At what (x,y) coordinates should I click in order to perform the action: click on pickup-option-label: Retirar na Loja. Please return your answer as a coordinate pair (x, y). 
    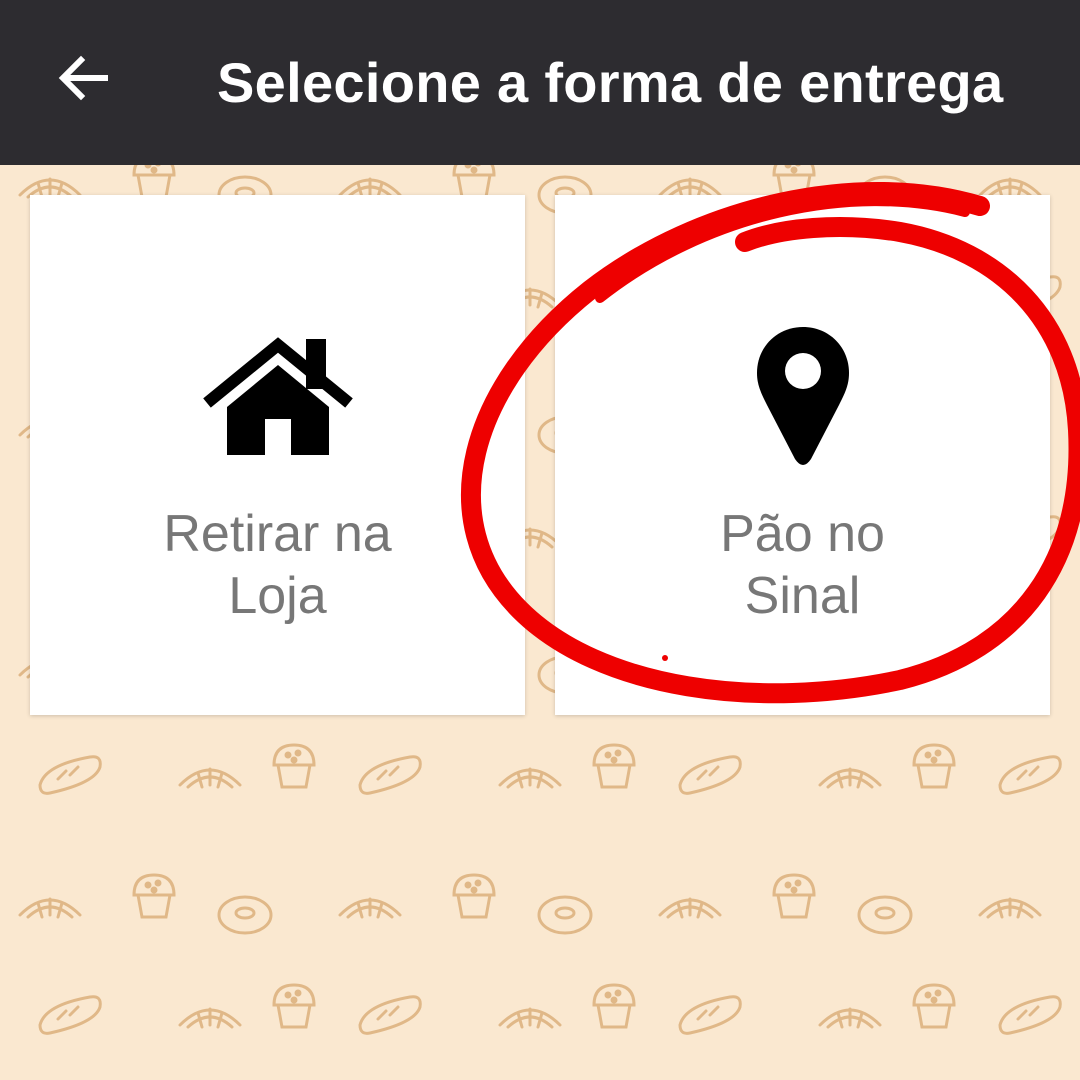
    Looking at the image, I should click on (277, 565).